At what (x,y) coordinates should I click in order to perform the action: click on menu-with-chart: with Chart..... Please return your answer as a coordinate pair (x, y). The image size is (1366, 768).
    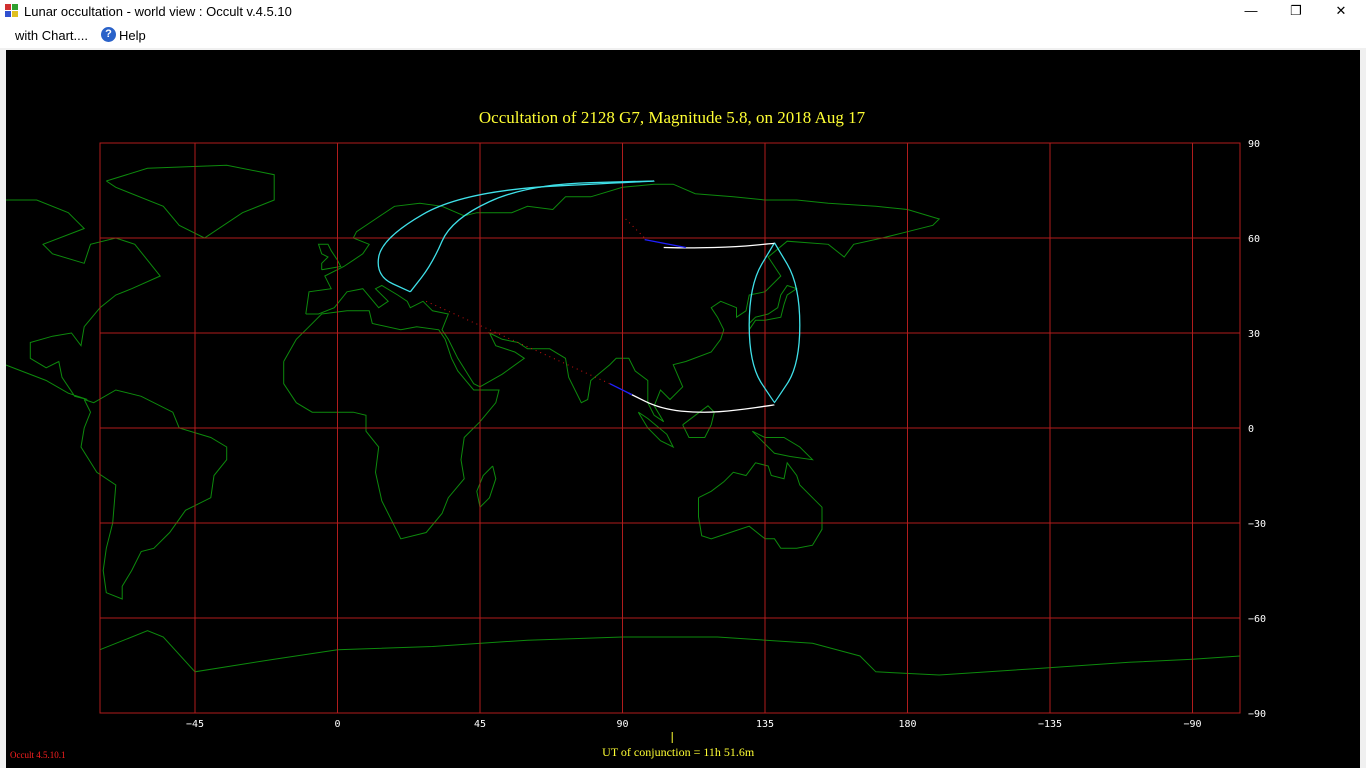
    Looking at the image, I should click on (51, 35).